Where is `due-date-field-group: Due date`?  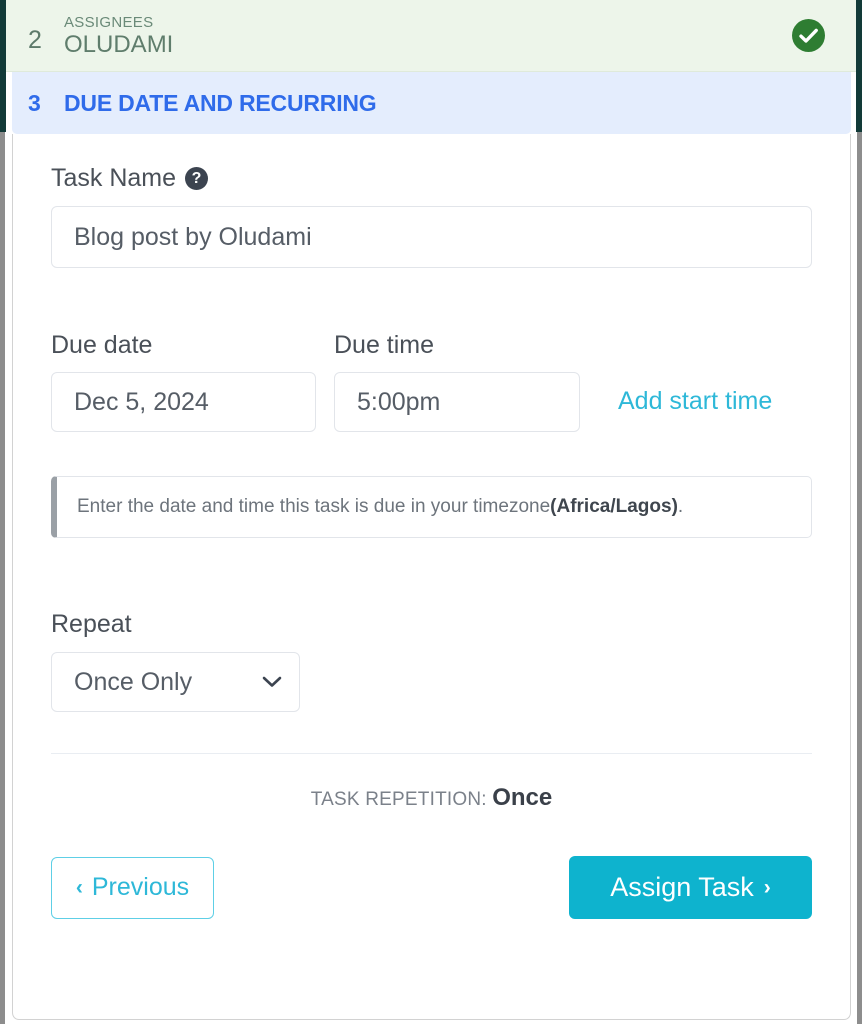
due-date-field-group: Due date is located at coordinates (183, 381).